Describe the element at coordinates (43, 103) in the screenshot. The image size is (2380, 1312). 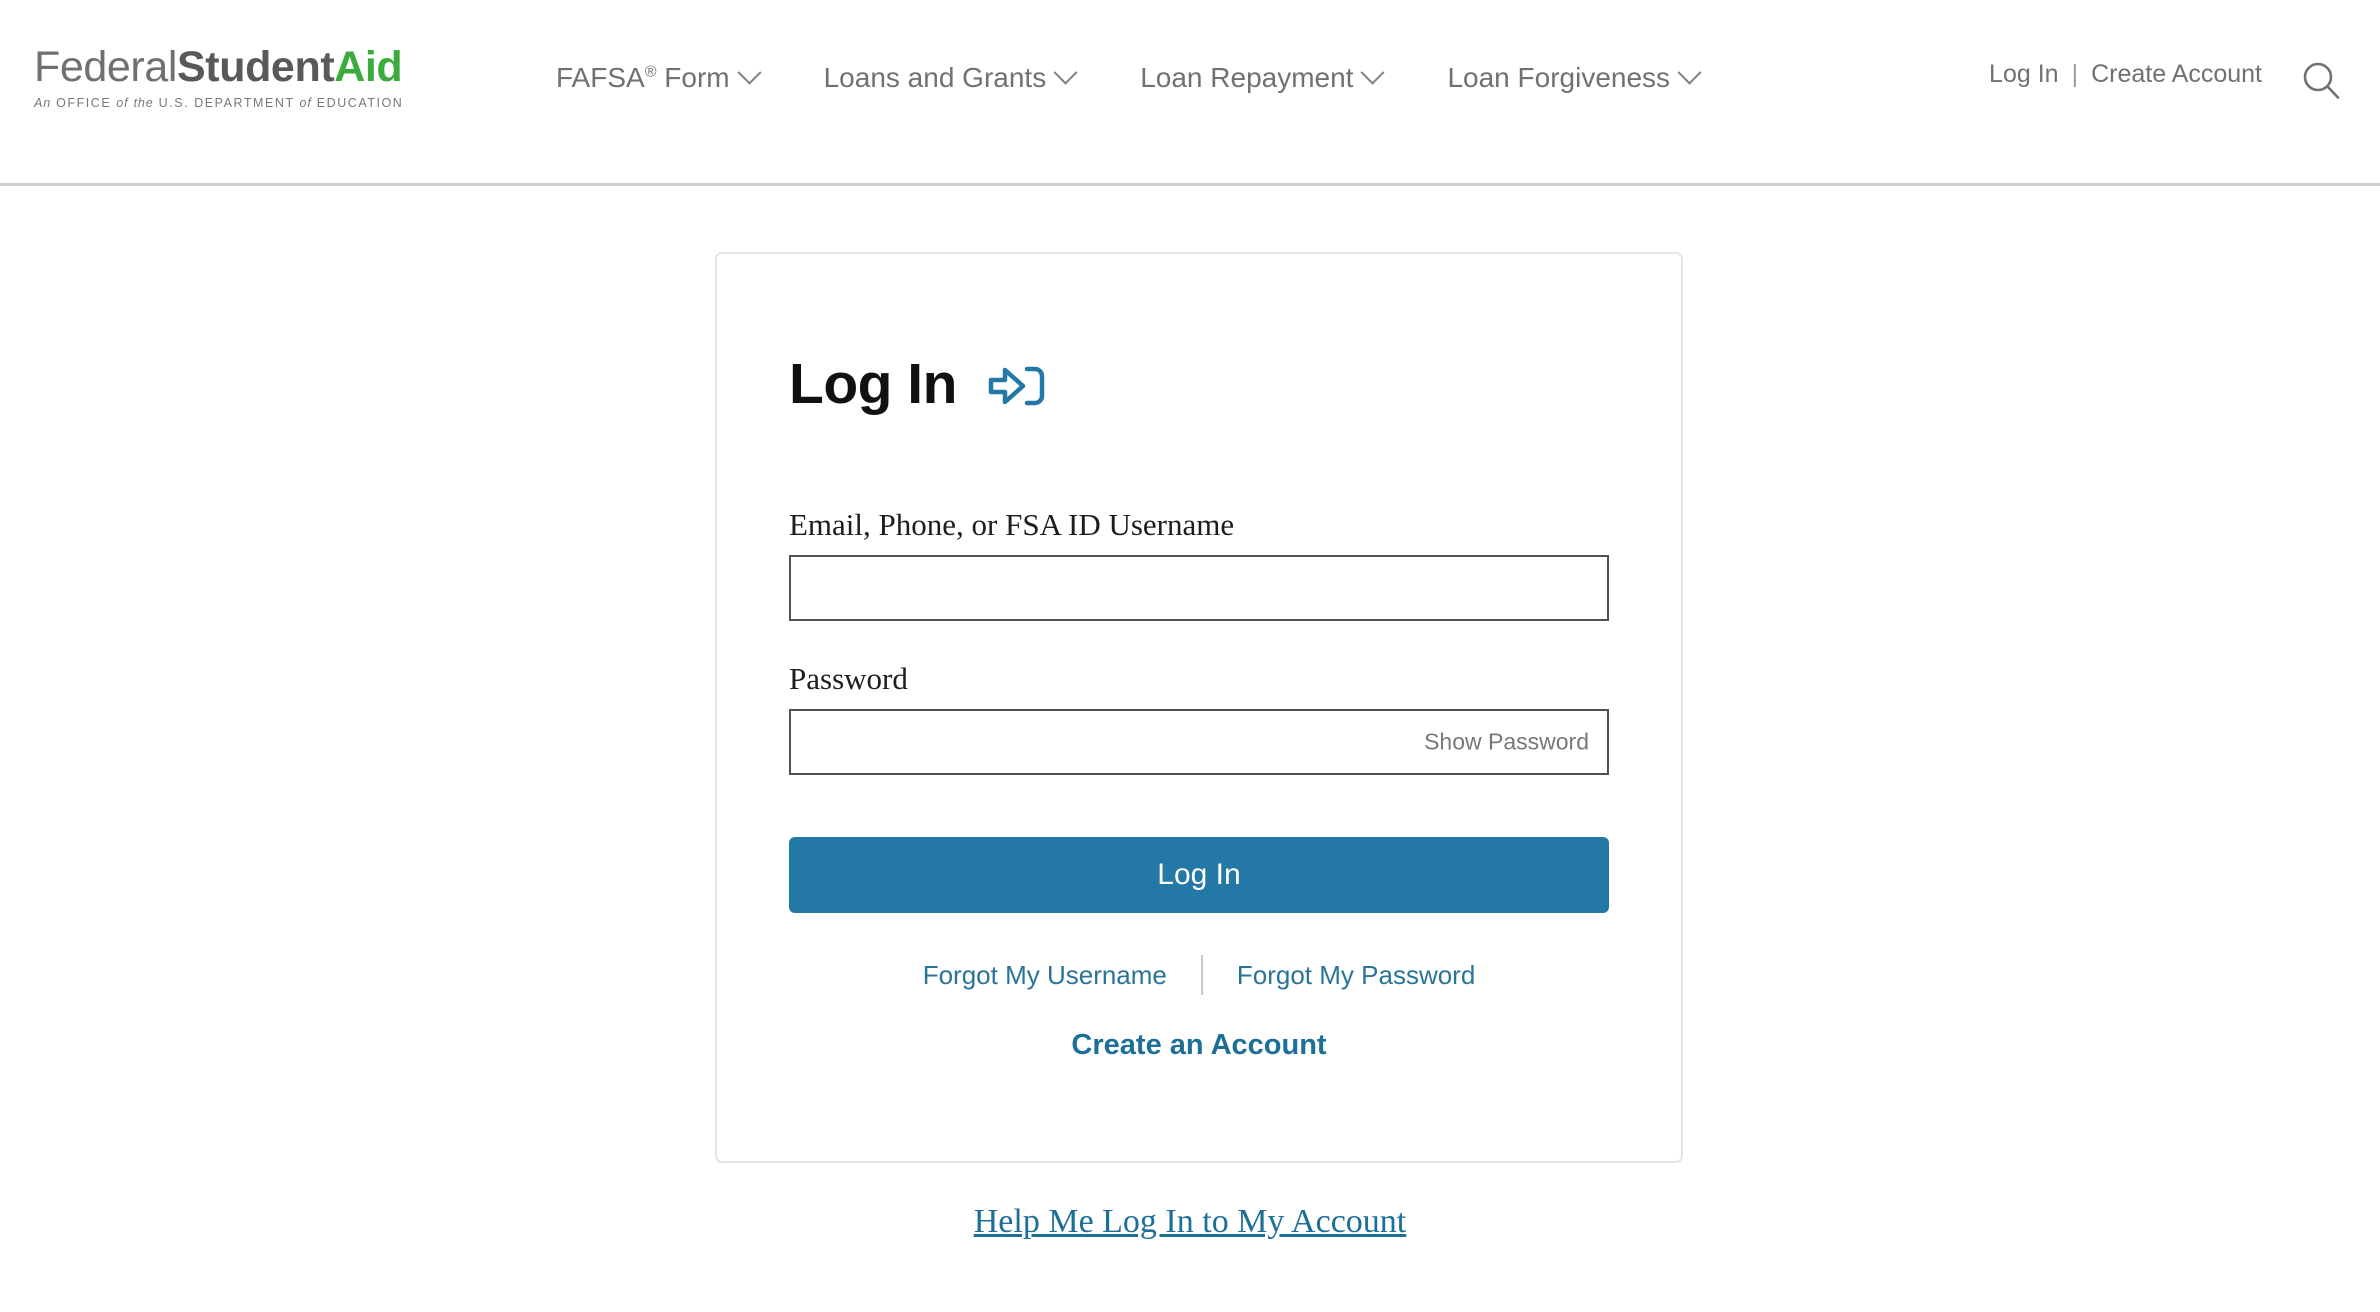
I see `tagline-an: An` at that location.